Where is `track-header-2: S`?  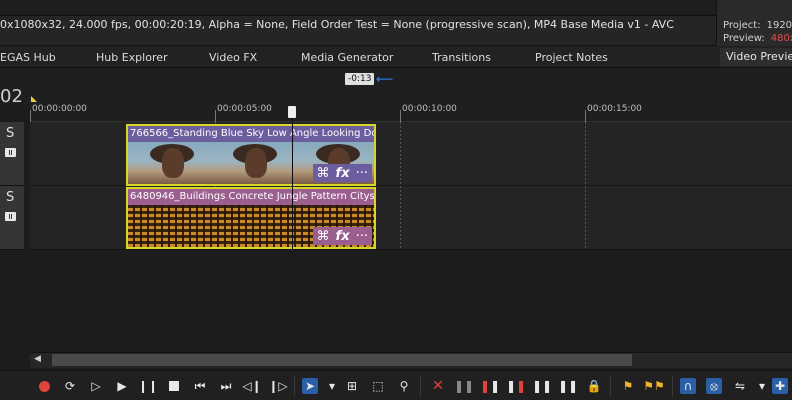
track-header-2: S is located at coordinates (12, 218).